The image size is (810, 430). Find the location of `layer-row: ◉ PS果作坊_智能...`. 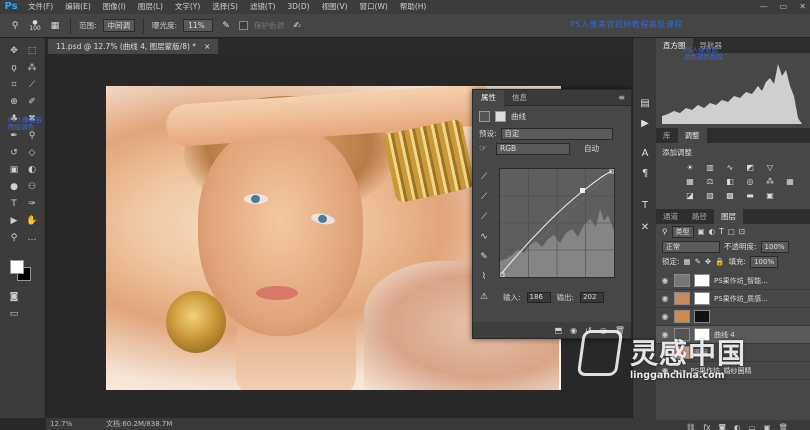

layer-row: ◉ PS果作坊_智能... is located at coordinates (733, 281).